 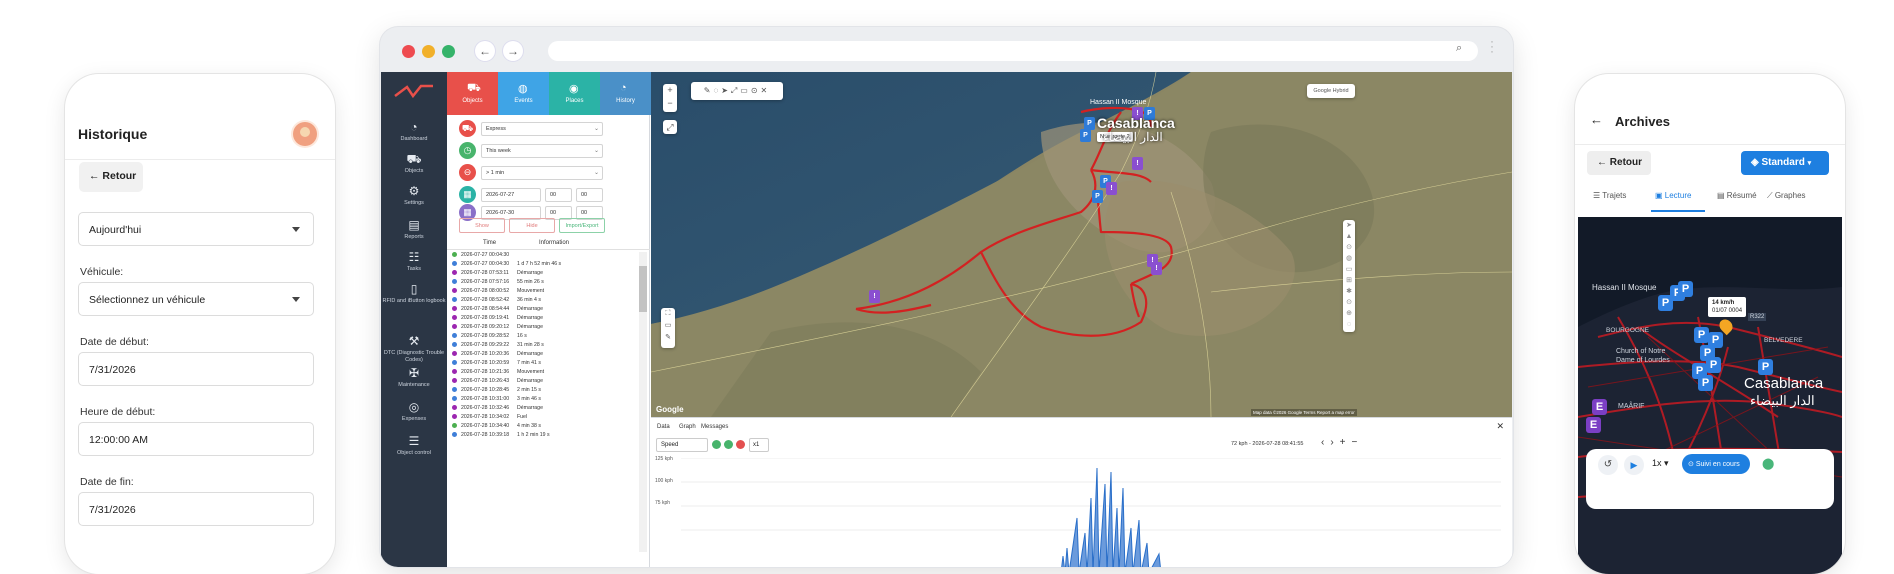 What do you see at coordinates (1349, 276) in the screenshot?
I see `map-side-toolbar: ➤ ▲ ⊙ ◍ ▭ ⊞ ✱ ⊙ ⊕ ◌` at bounding box center [1349, 276].